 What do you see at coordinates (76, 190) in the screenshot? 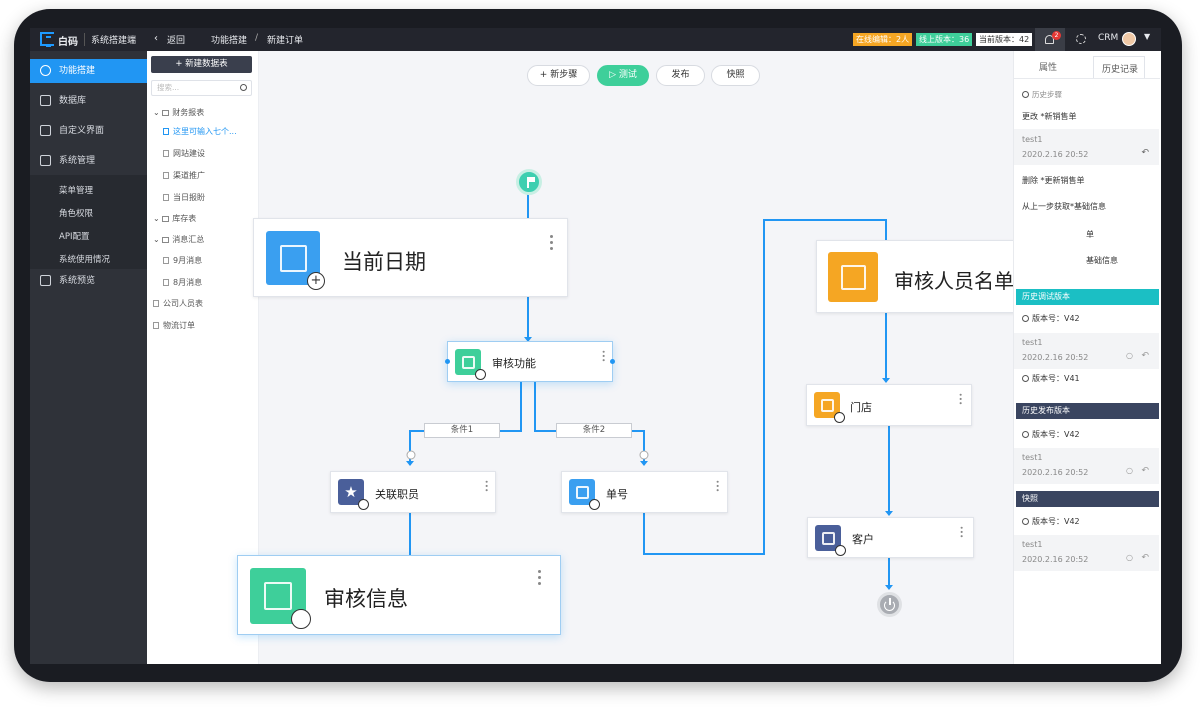
I see `submenu-item-menus: 菜单管理` at bounding box center [76, 190].